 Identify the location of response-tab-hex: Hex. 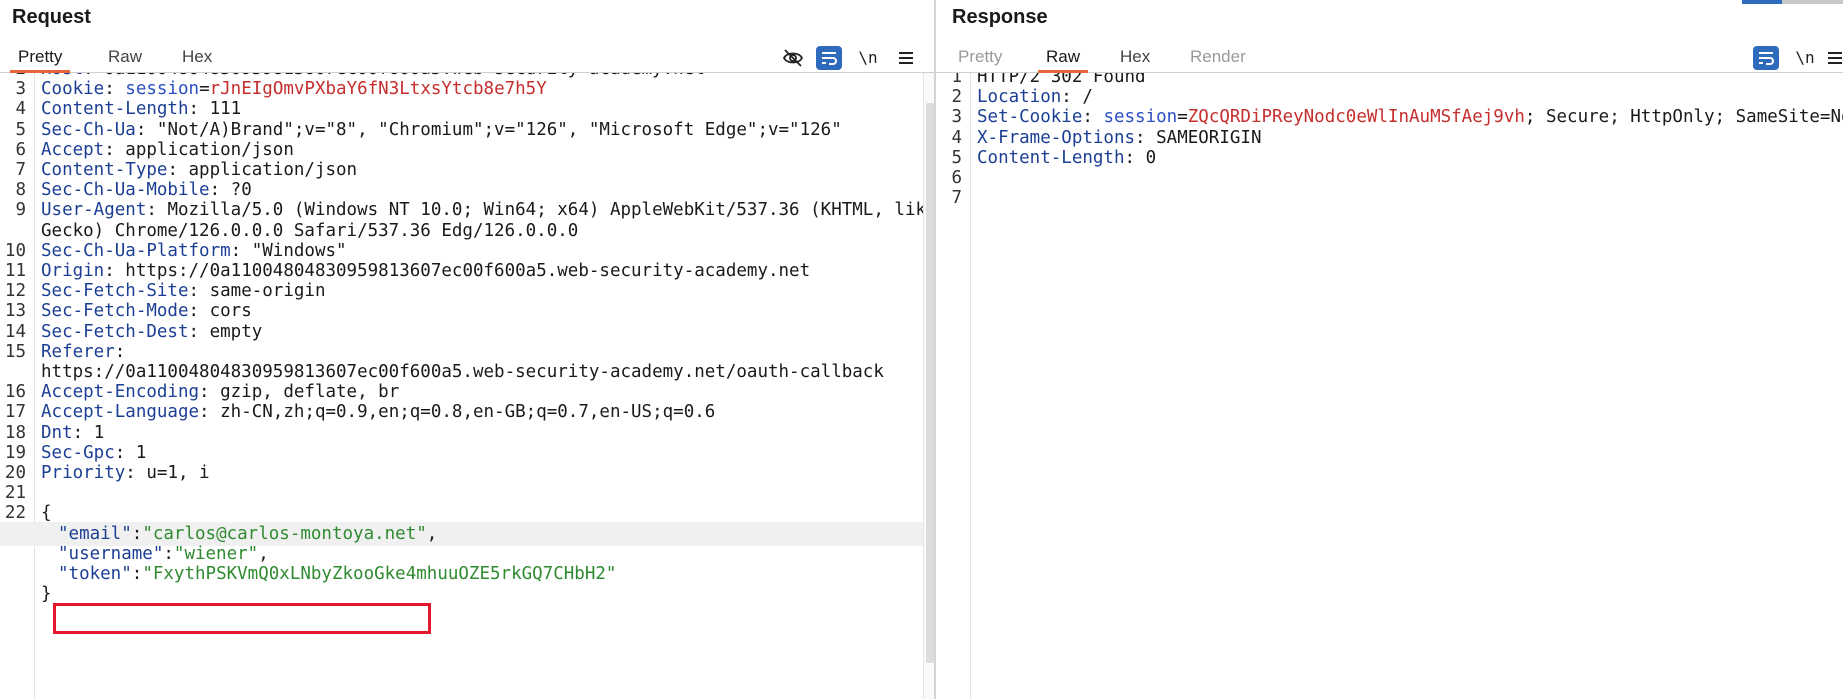
(1135, 57).